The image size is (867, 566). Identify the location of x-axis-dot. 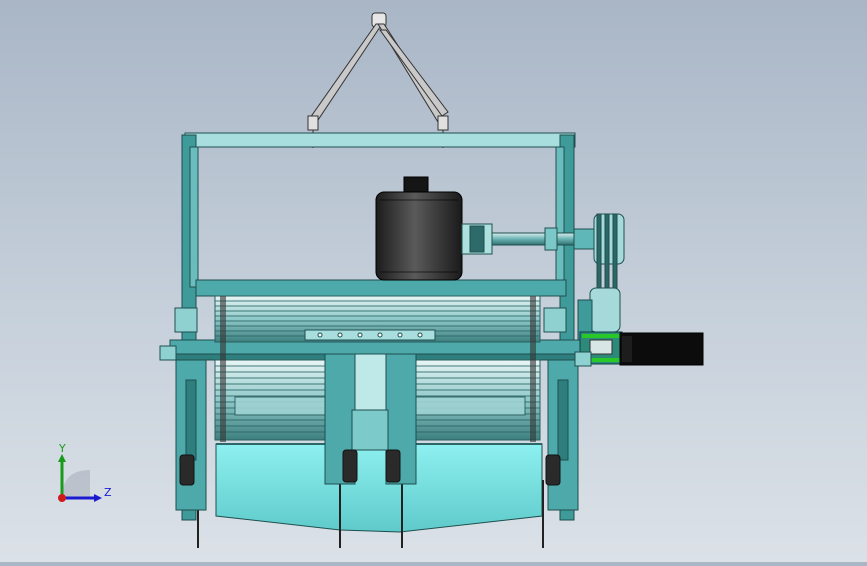
(62, 498).